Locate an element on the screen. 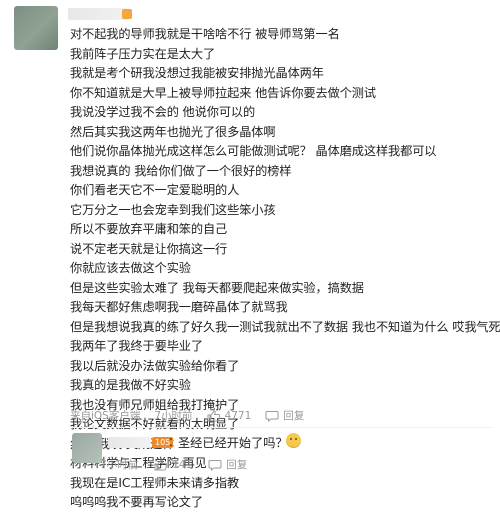 The width and height of the screenshot is (500, 513). comment-line: 对不起我的导师我就是干啥啥不行 被导师骂第一名 is located at coordinates (205, 34).